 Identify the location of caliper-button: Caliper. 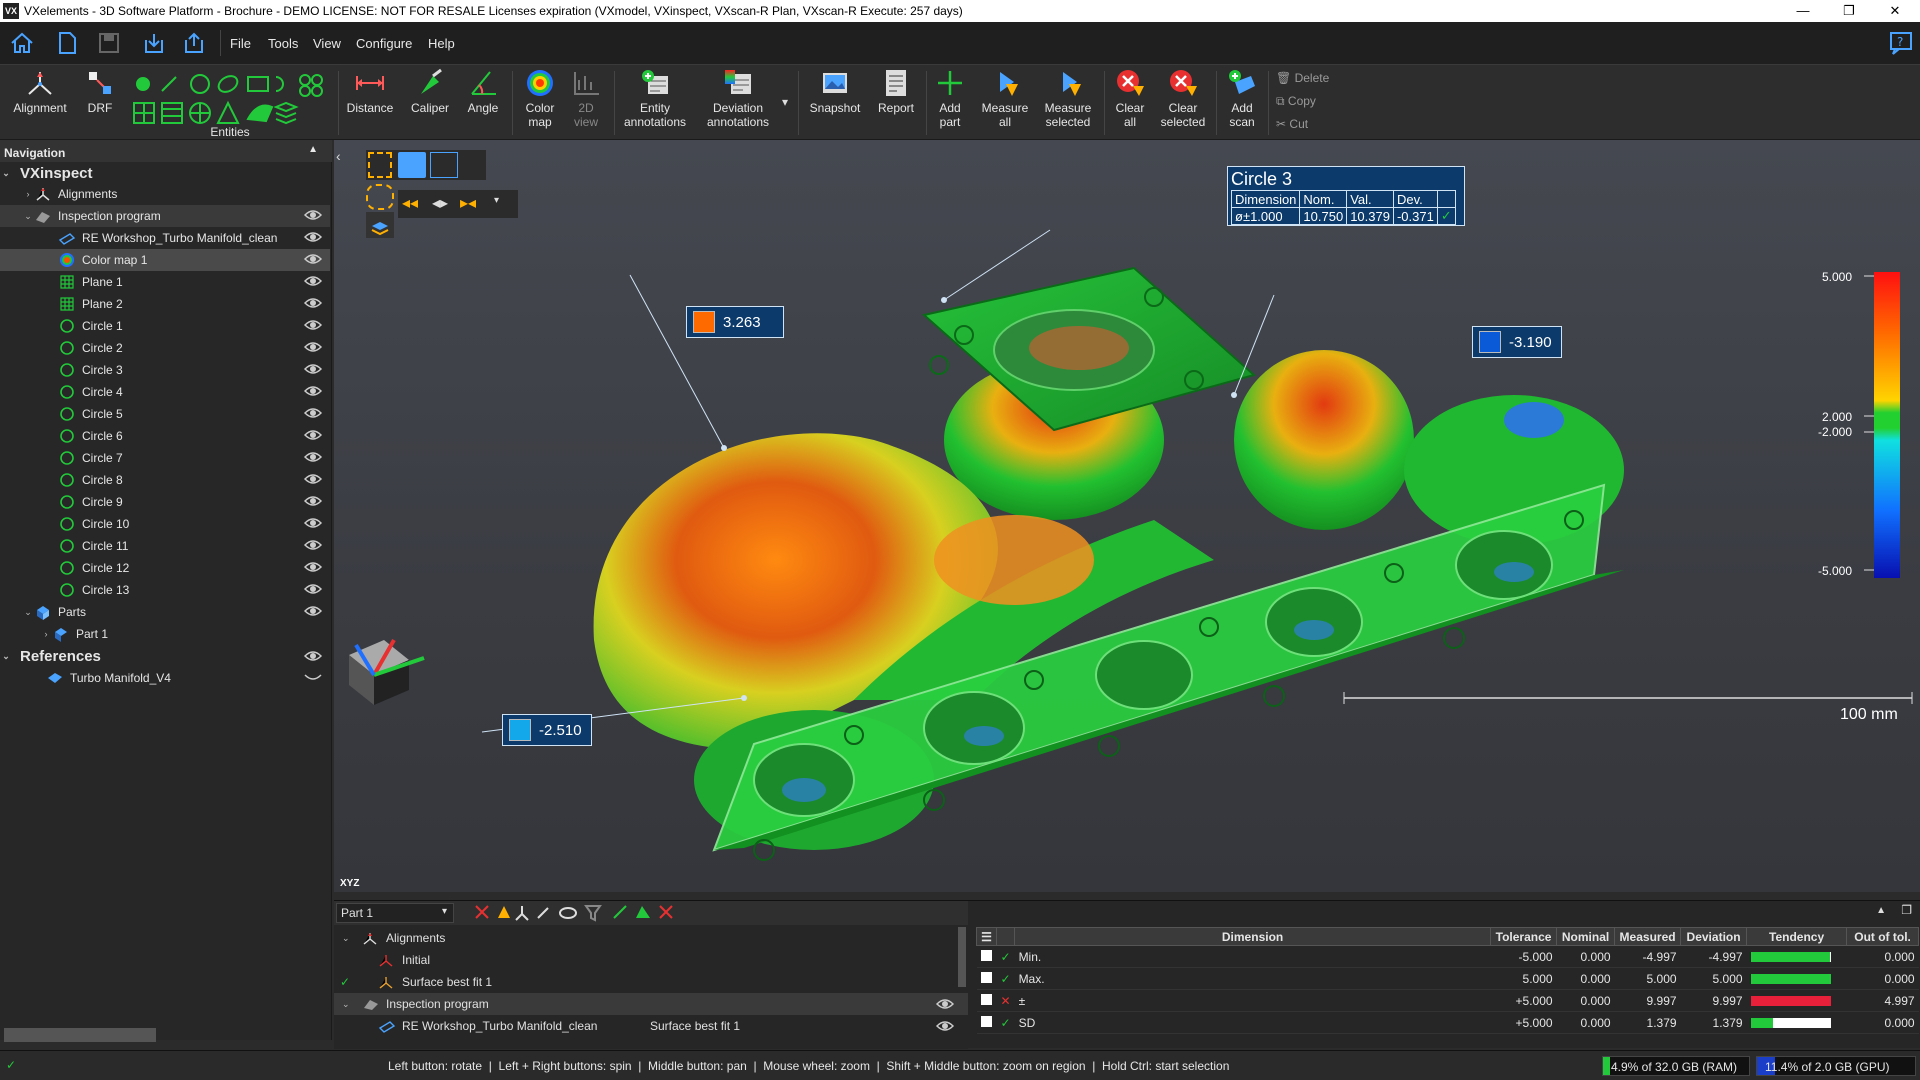
(430, 91).